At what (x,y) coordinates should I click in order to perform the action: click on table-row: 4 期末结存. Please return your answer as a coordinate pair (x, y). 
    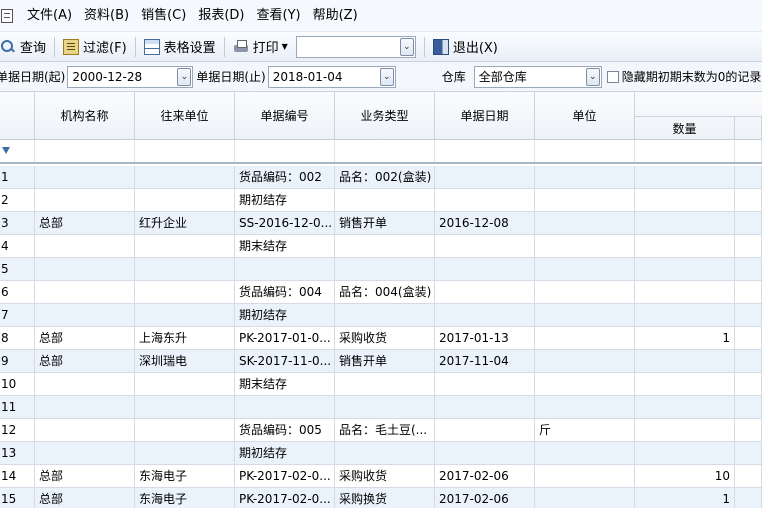
    Looking at the image, I should click on (381, 246).